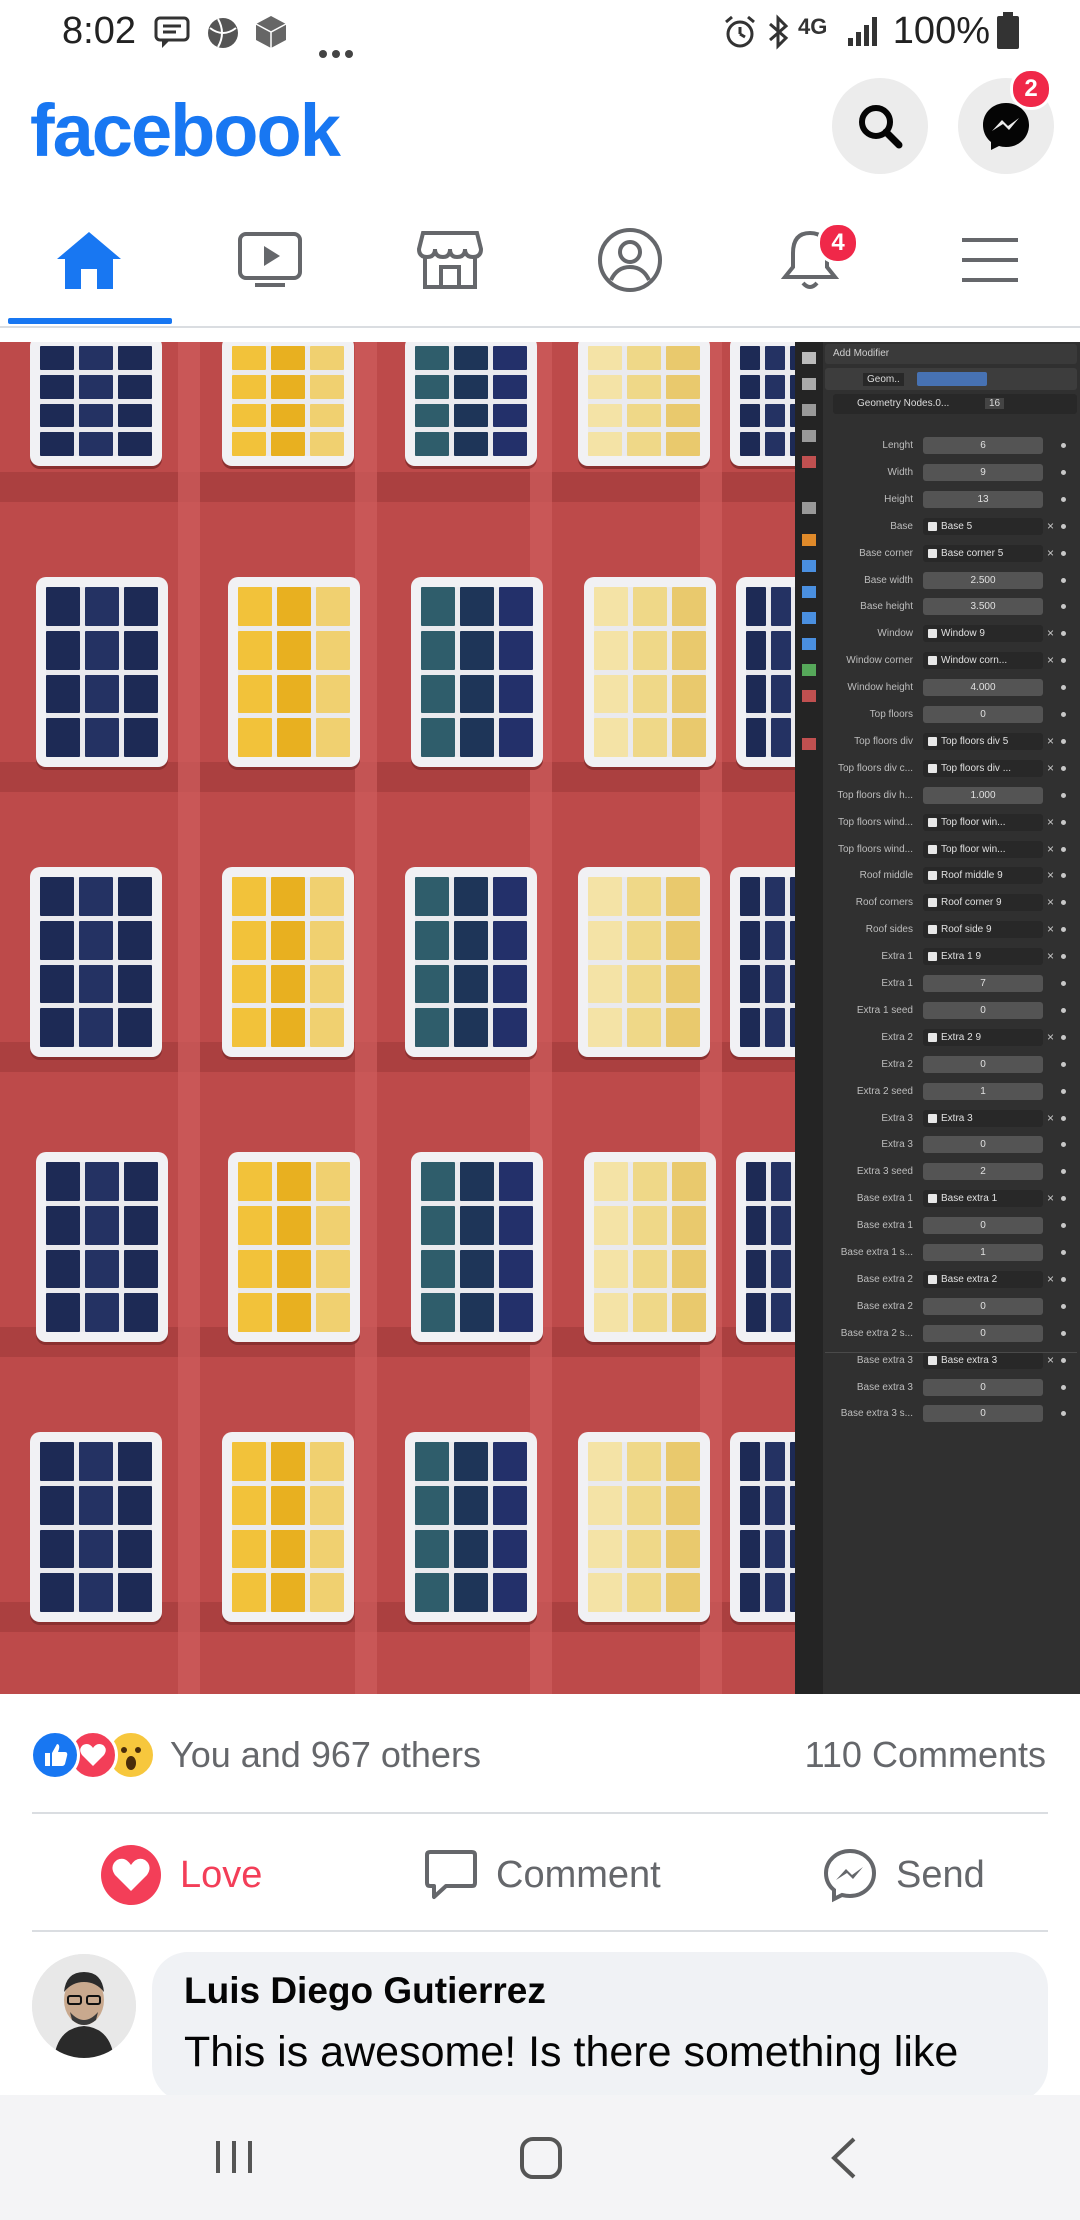 This screenshot has width=1080, height=2220. Describe the element at coordinates (84, 2006) in the screenshot. I see `commenter-avatar` at that location.